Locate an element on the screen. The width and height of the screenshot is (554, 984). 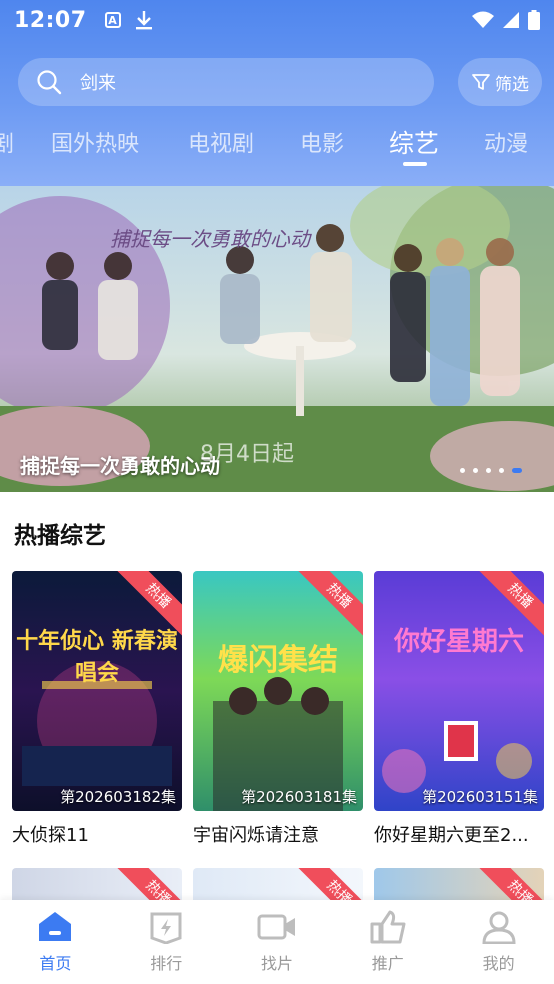
signal-icon is located at coordinates (511, 20).